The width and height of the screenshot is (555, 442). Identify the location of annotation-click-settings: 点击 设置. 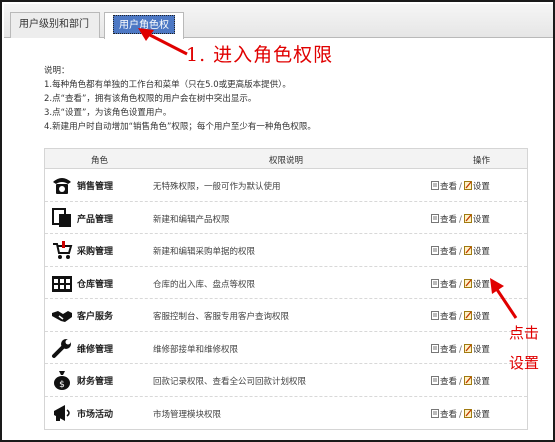
(531, 348).